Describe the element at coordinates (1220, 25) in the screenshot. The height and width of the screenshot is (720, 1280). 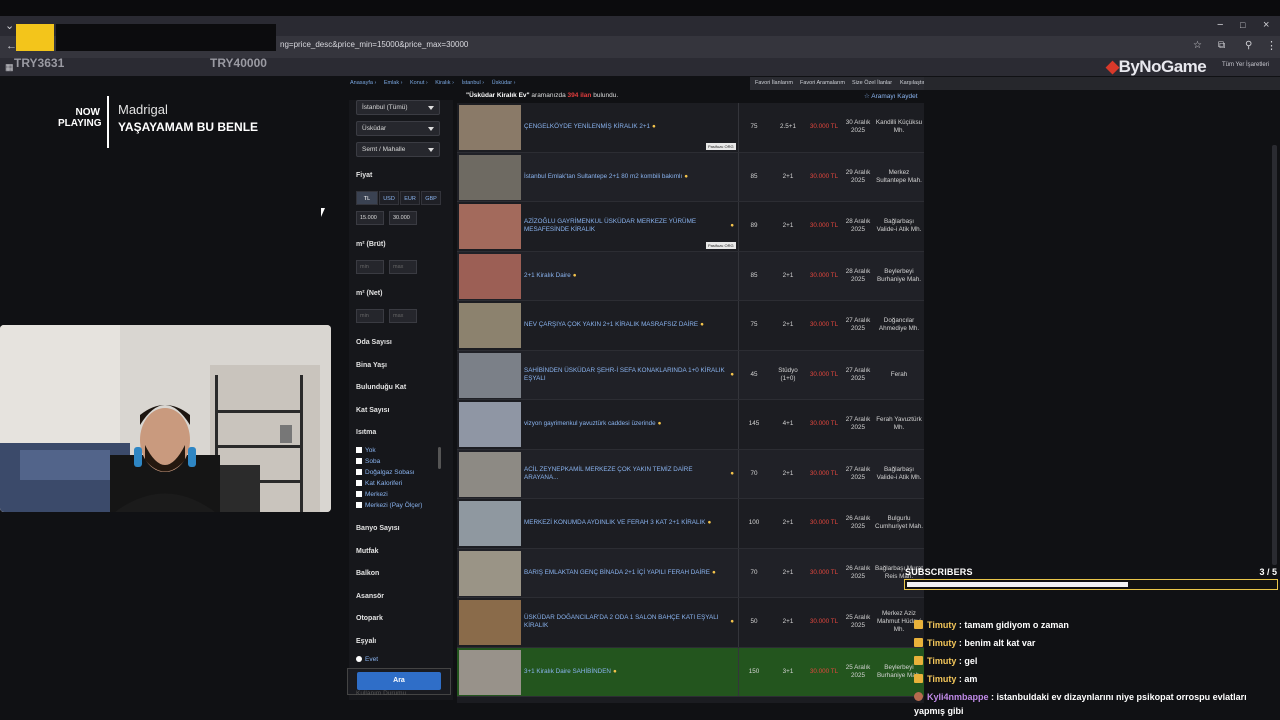
I see `minimize-button: −` at that location.